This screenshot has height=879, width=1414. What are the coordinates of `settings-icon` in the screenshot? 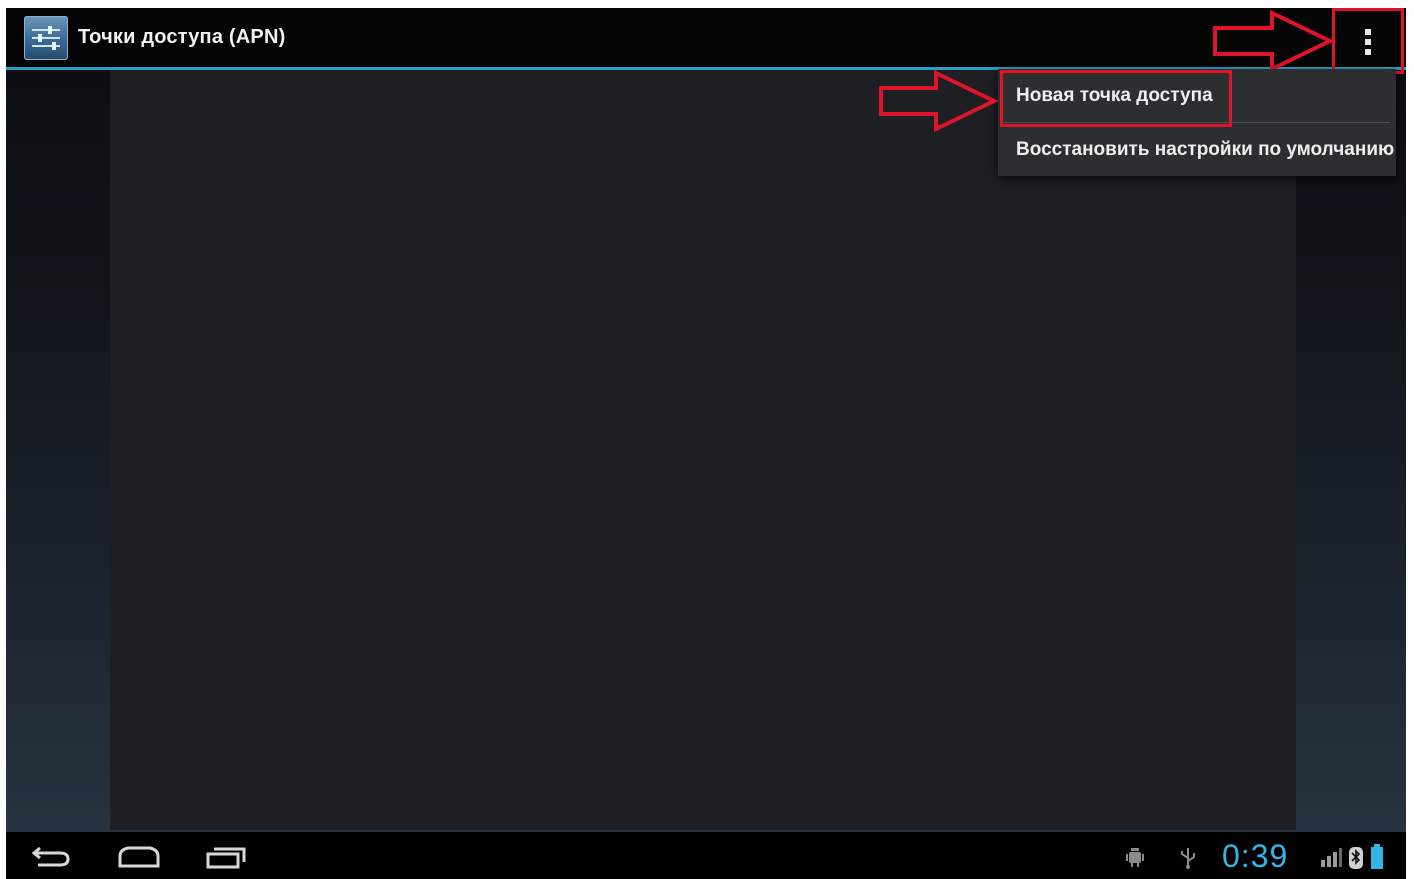 It's located at (46, 38).